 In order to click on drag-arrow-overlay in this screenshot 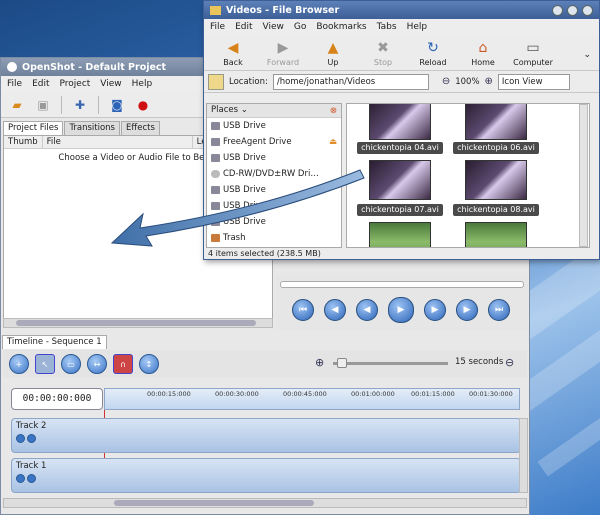, I will do `click(237, 208)`.